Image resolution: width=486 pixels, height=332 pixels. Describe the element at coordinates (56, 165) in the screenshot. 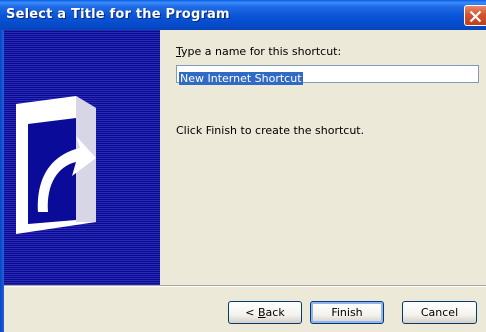

I see `shortcut-arrow-icon` at that location.